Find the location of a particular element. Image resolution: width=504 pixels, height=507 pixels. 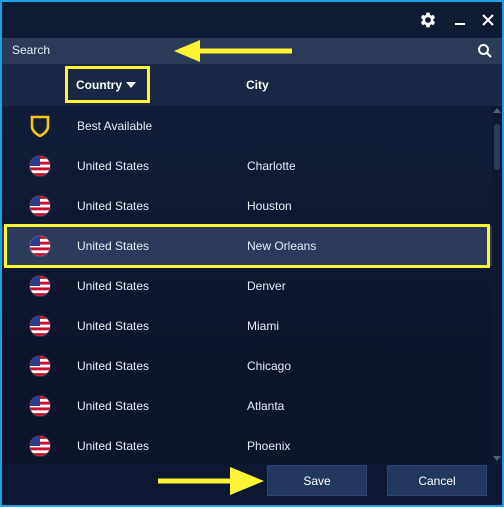

selected-row-highlight-box is located at coordinates (247, 246).